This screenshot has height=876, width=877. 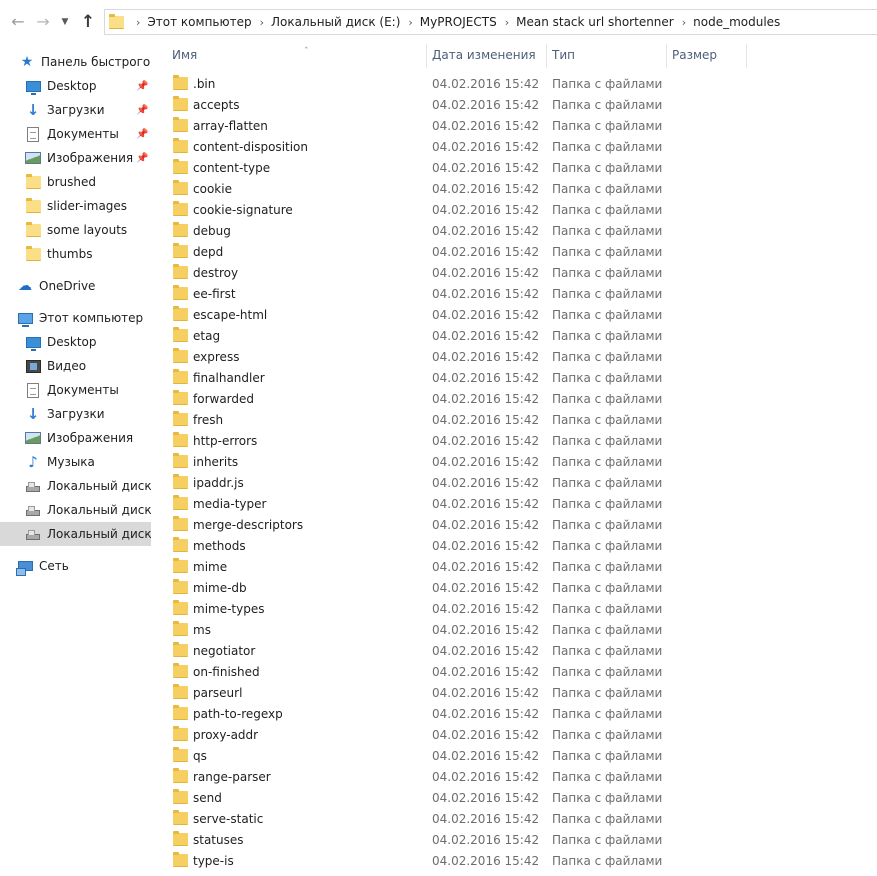 I want to click on column-header-date: Дата изменения, so click(x=486, y=56).